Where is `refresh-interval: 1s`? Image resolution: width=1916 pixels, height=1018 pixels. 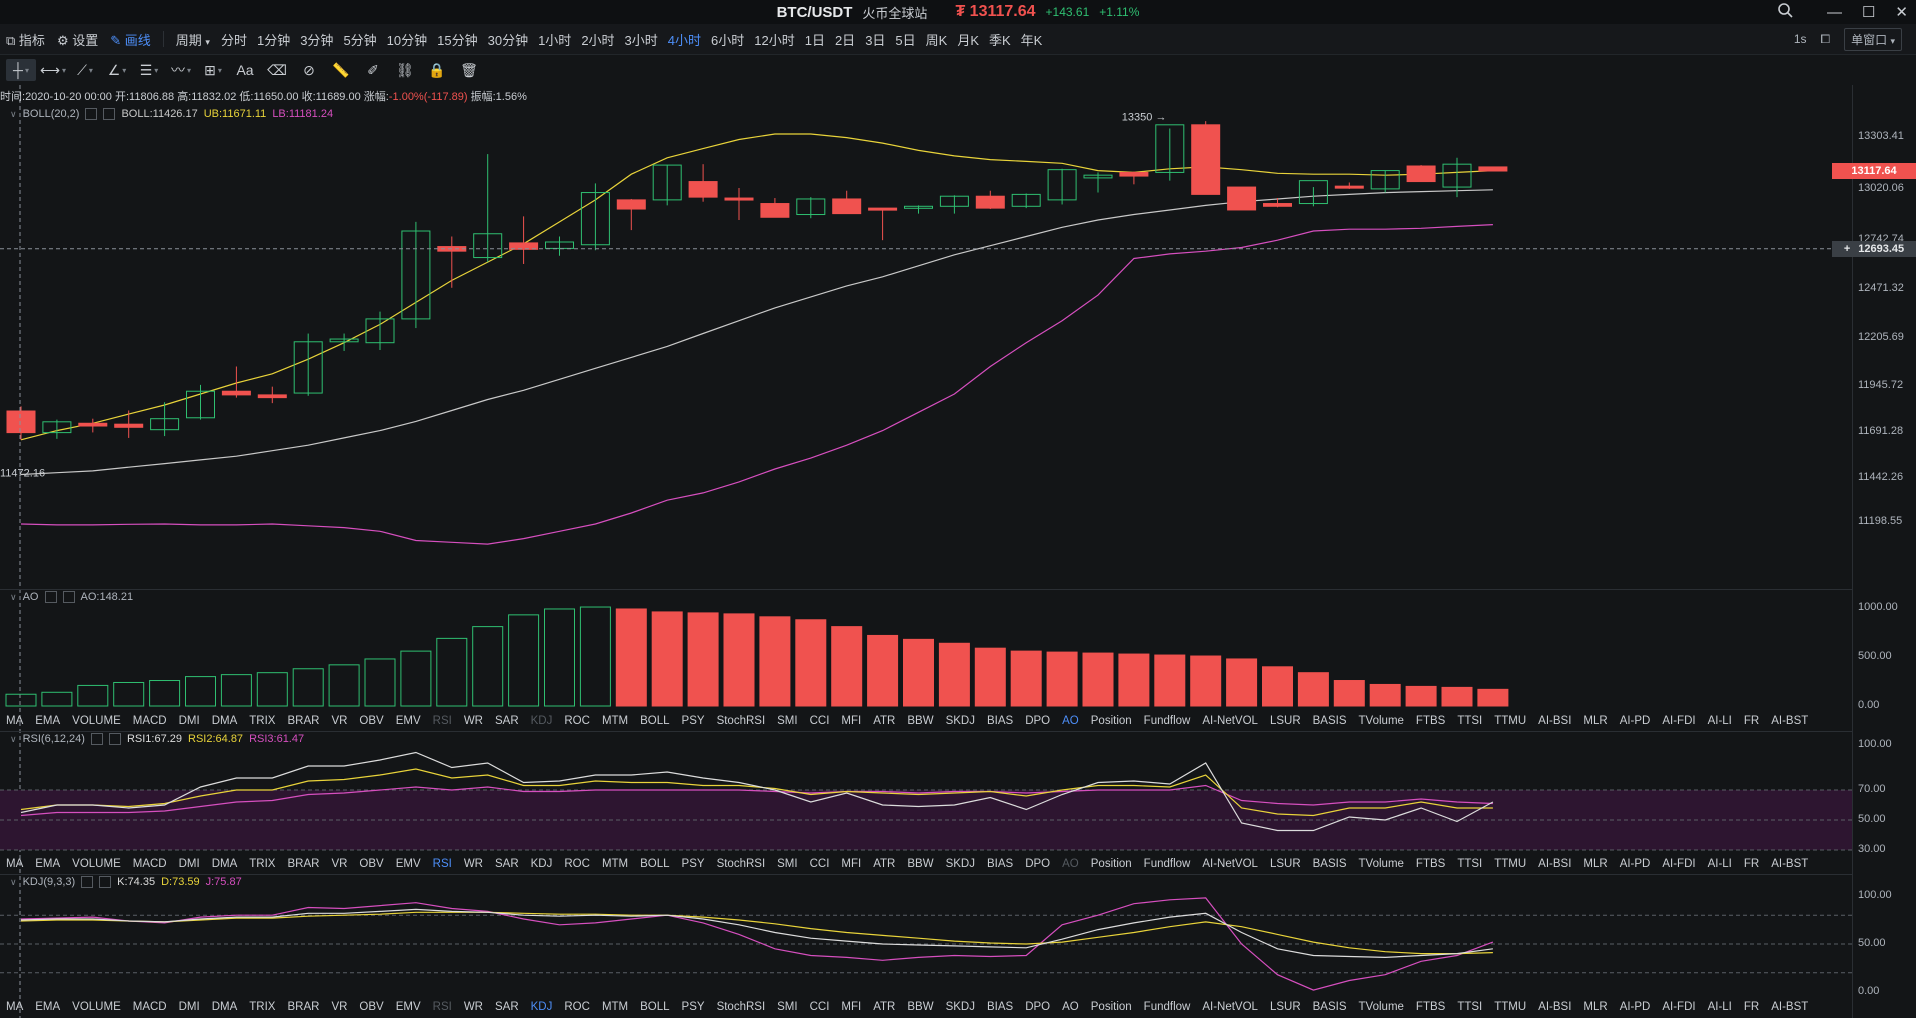 refresh-interval: 1s is located at coordinates (1800, 39).